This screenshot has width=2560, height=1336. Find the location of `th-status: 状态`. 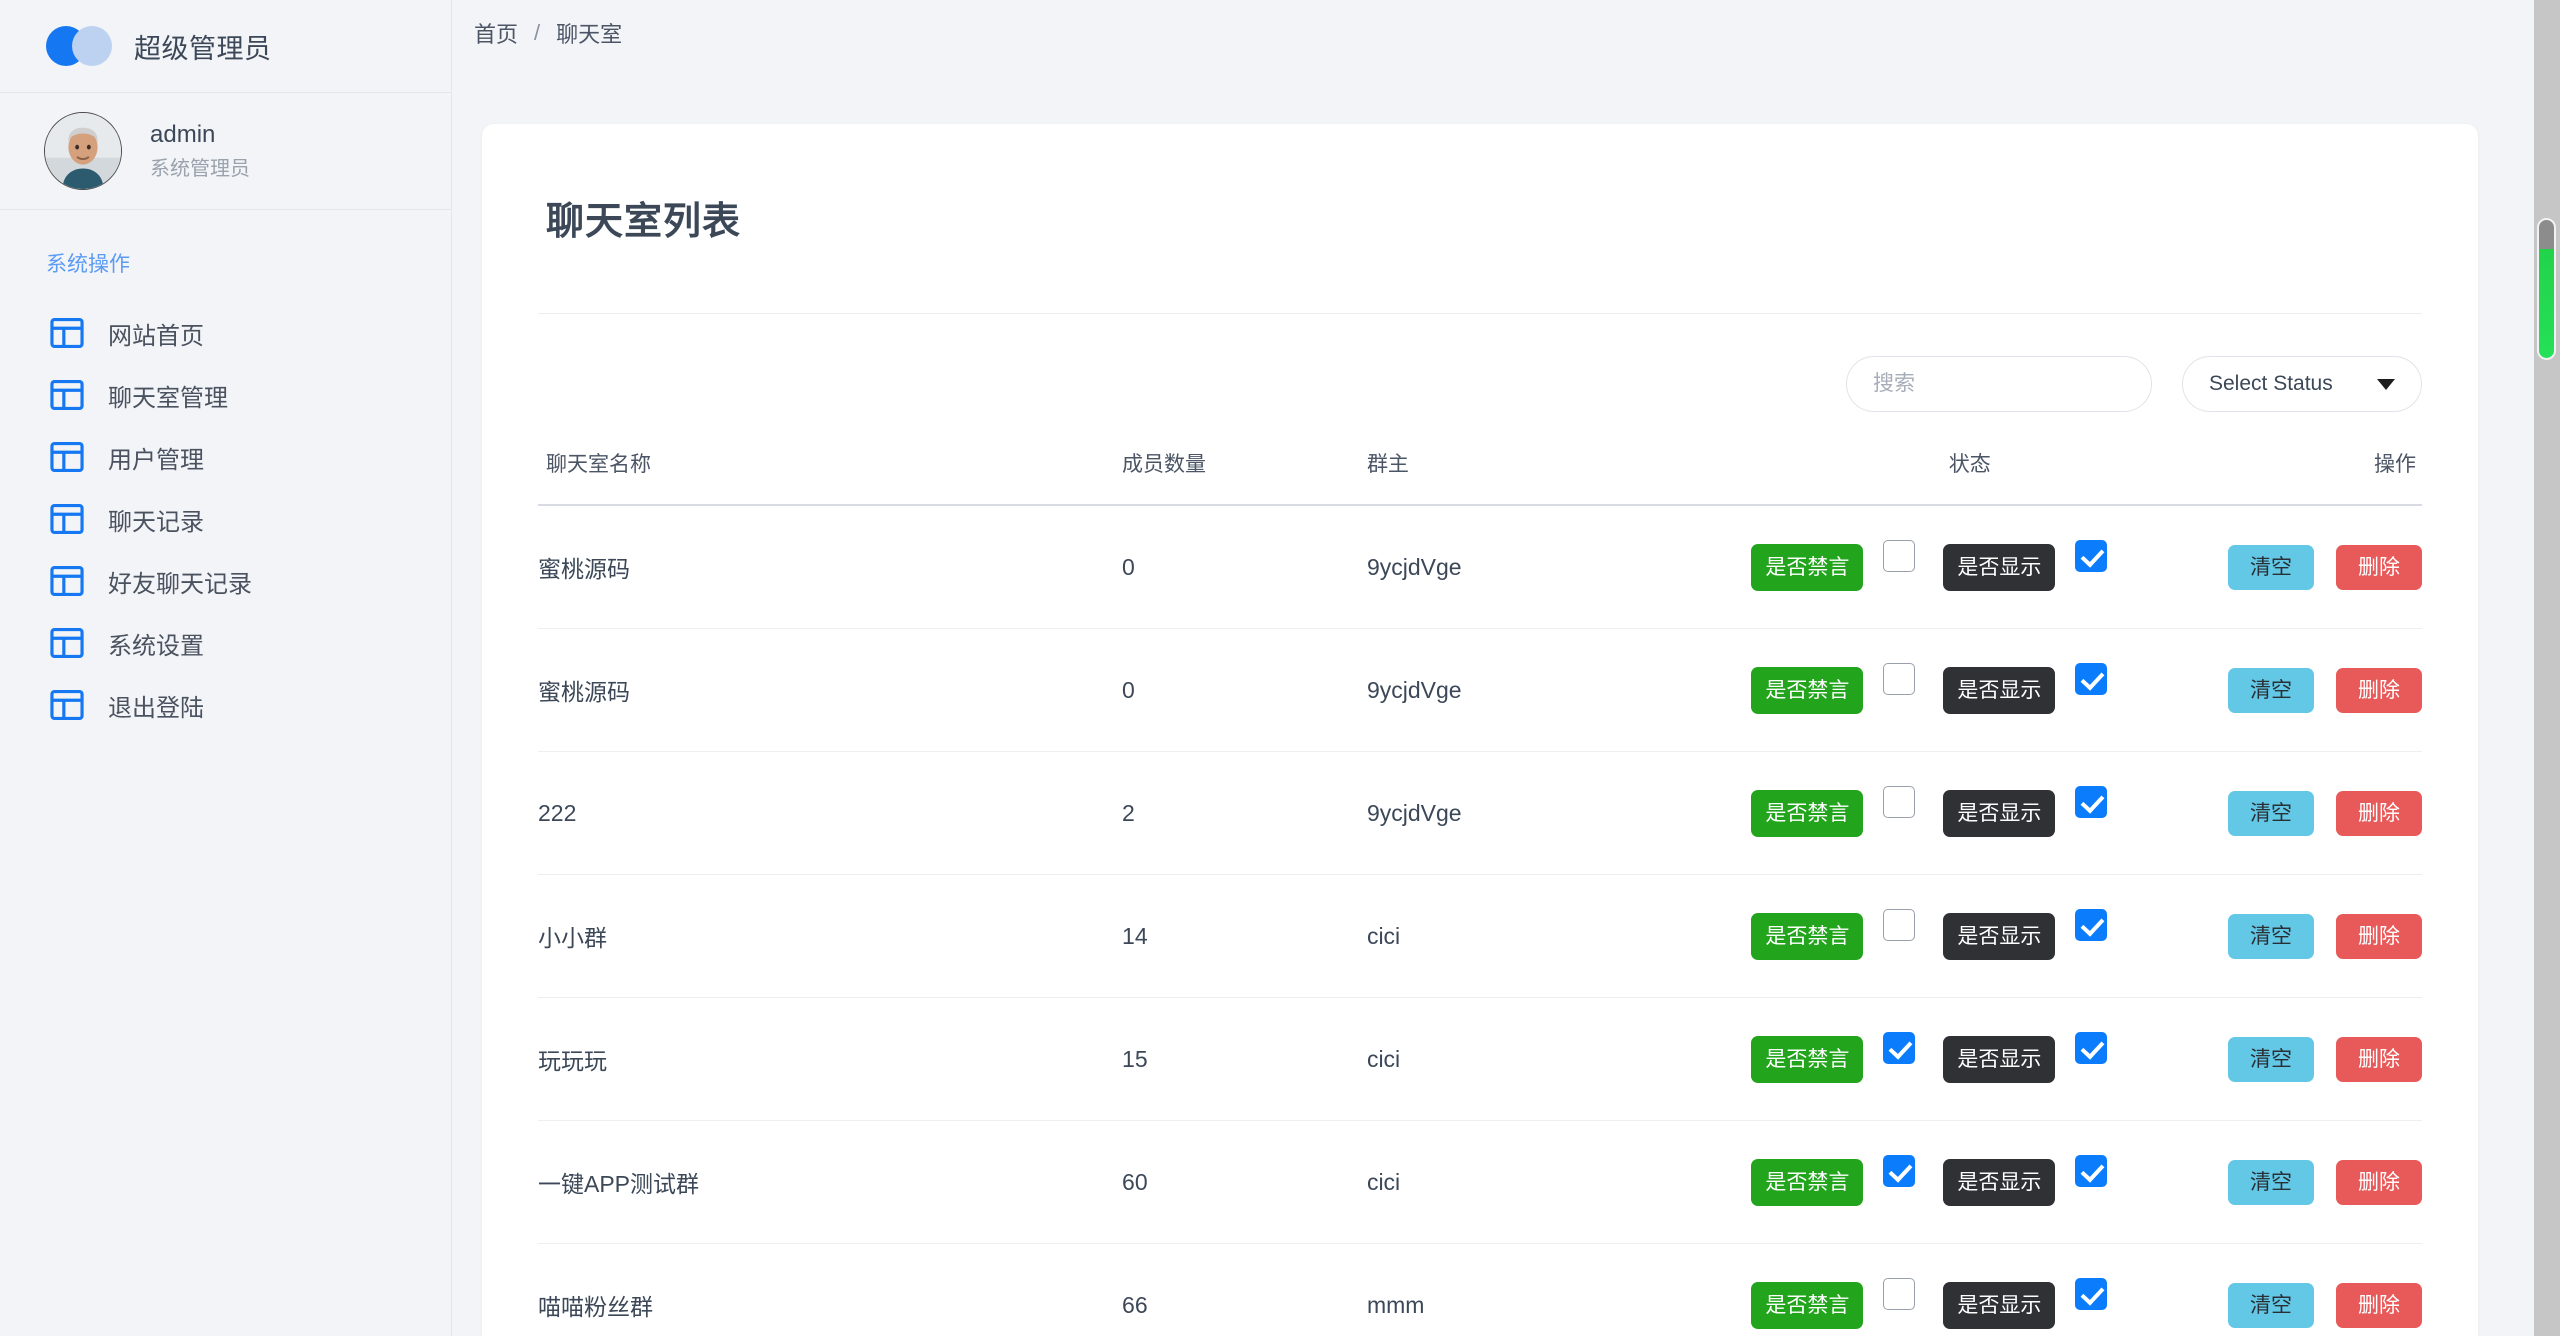

th-status: 状态 is located at coordinates (1969, 464).